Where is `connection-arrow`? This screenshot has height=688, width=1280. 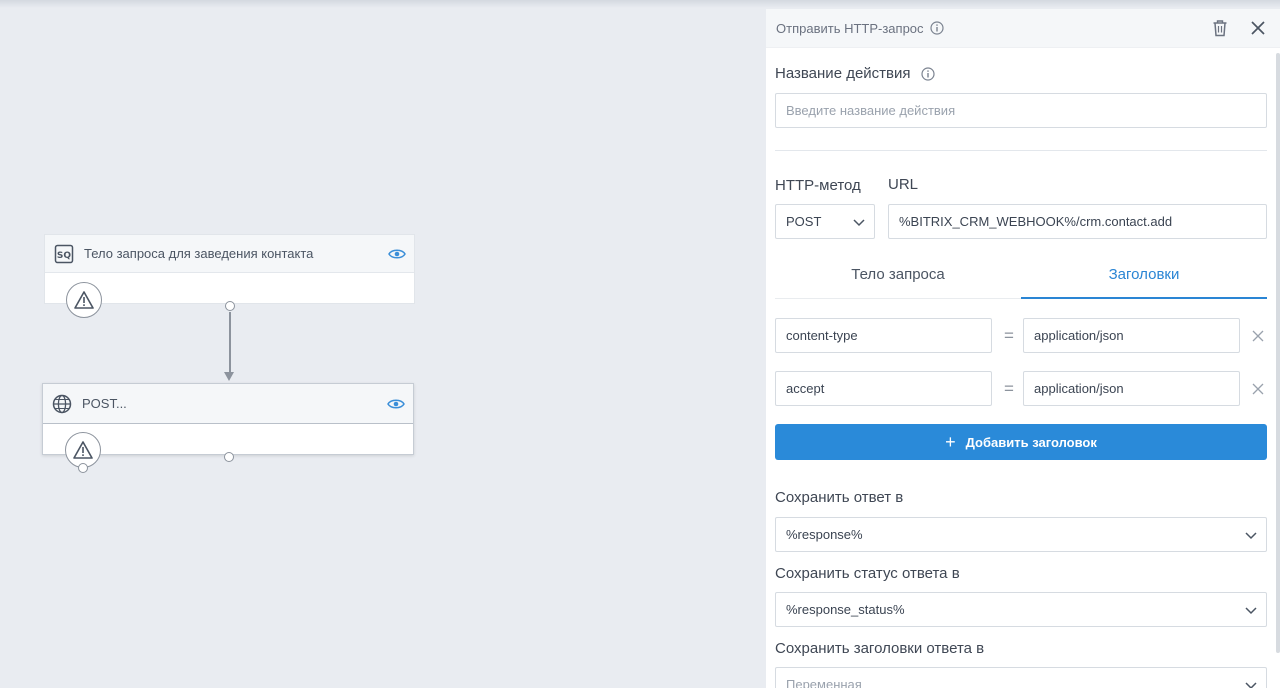 connection-arrow is located at coordinates (229, 376).